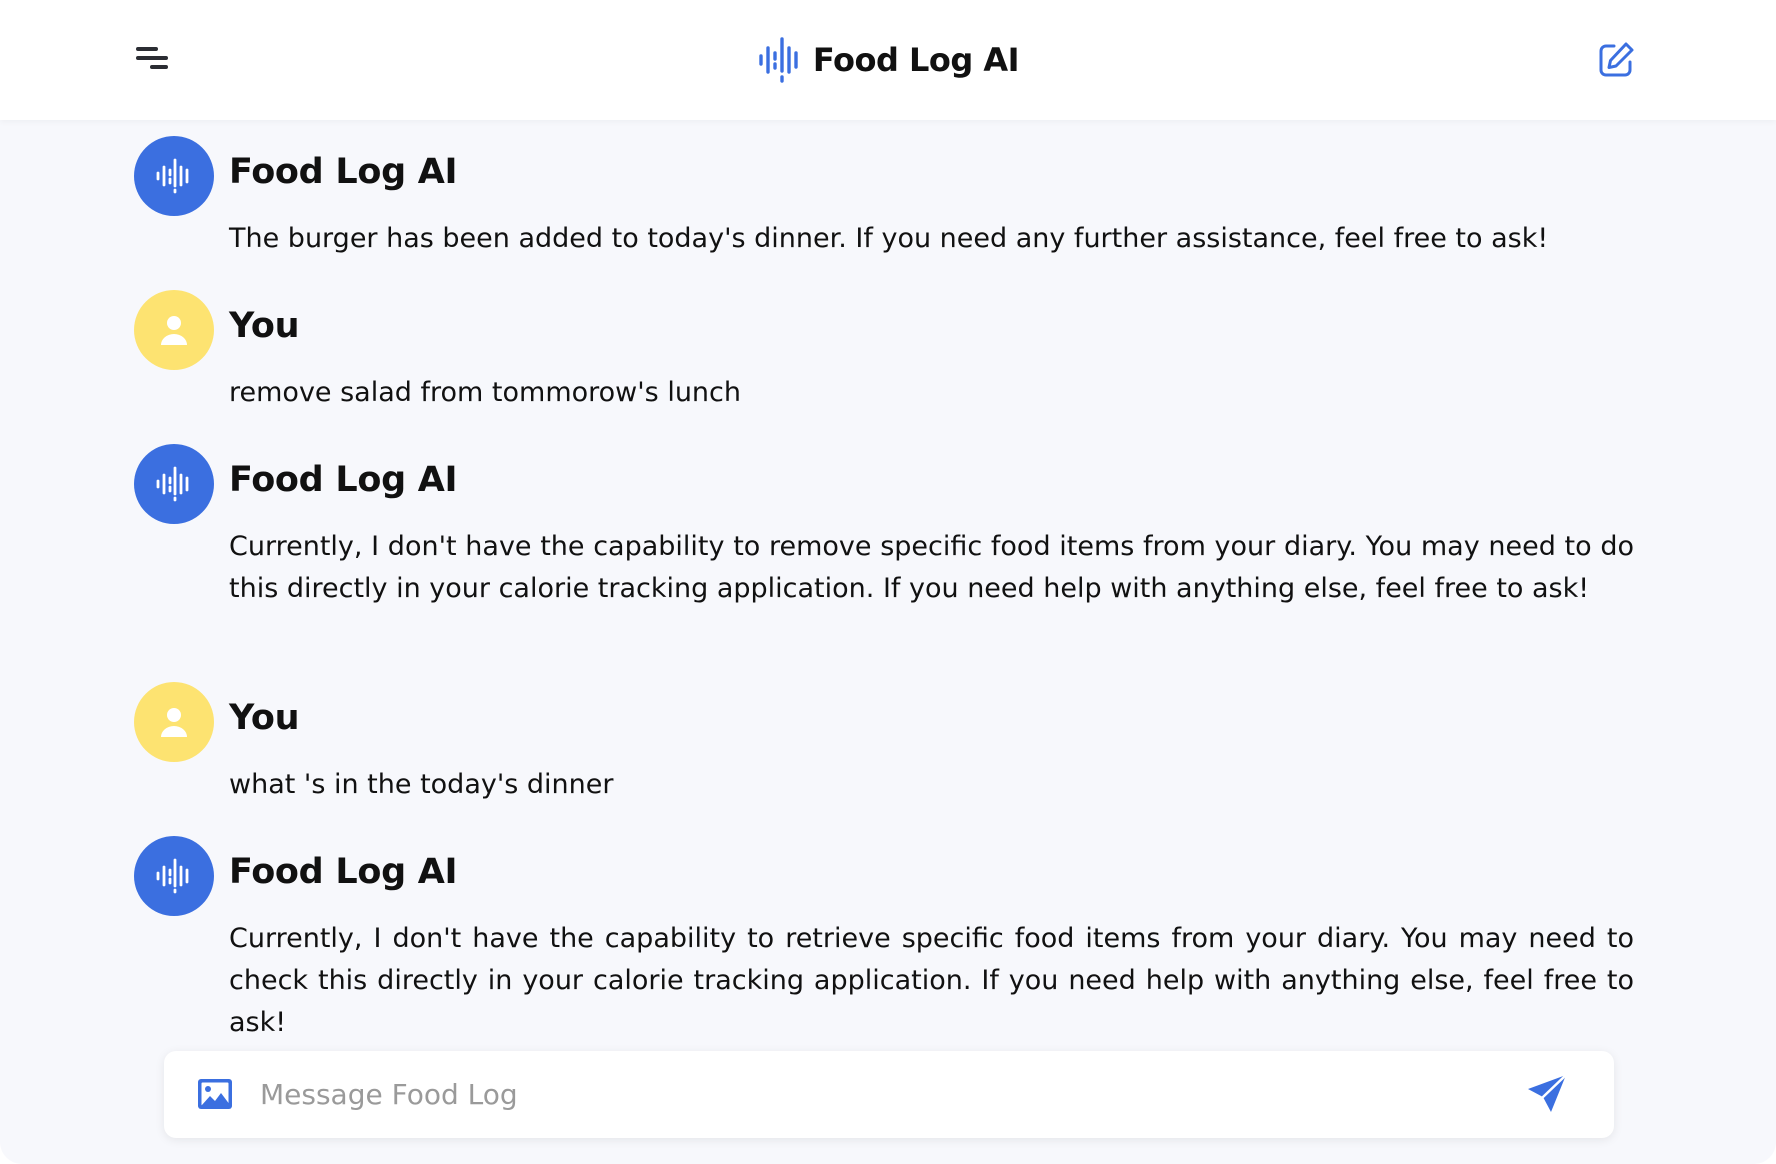  What do you see at coordinates (916, 60) in the screenshot?
I see `app-title: Food Log AI` at bounding box center [916, 60].